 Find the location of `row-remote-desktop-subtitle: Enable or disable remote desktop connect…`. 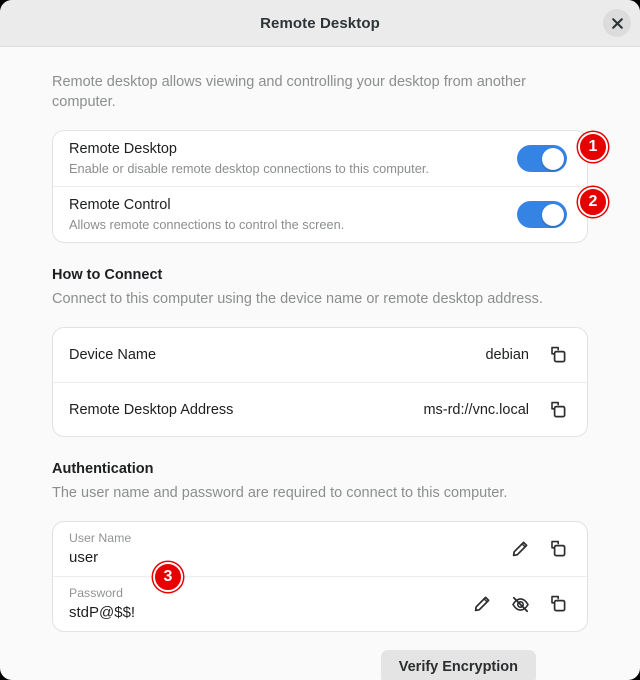

row-remote-desktop-subtitle: Enable or disable remote desktop connect… is located at coordinates (249, 168).